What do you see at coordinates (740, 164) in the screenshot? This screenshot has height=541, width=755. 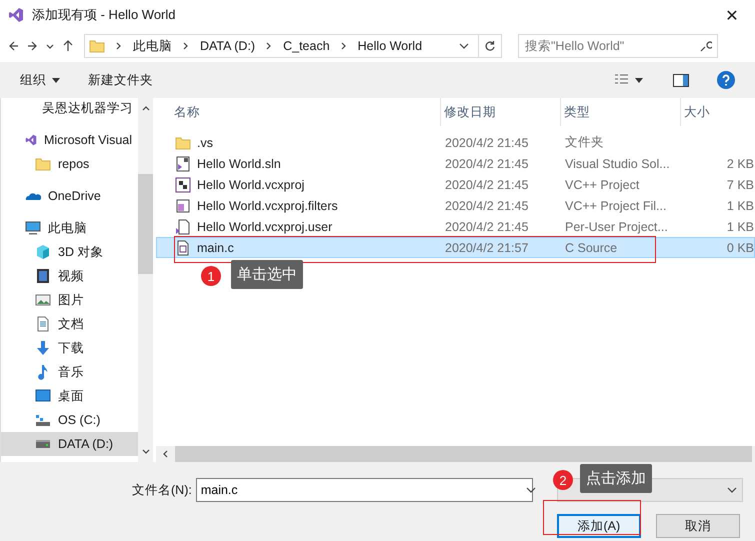 I see `table-cell-text: 2 KB` at bounding box center [740, 164].